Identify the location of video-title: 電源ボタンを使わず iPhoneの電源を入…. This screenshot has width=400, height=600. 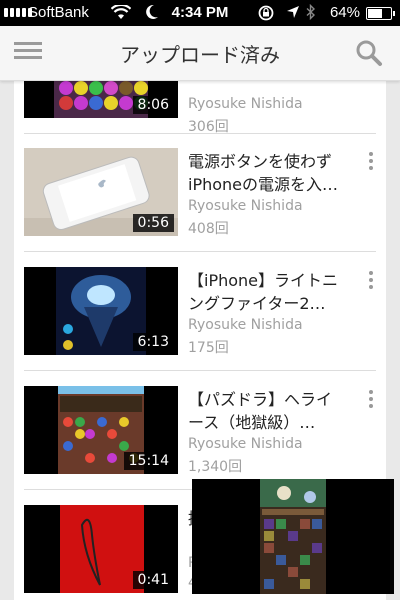
(269, 173).